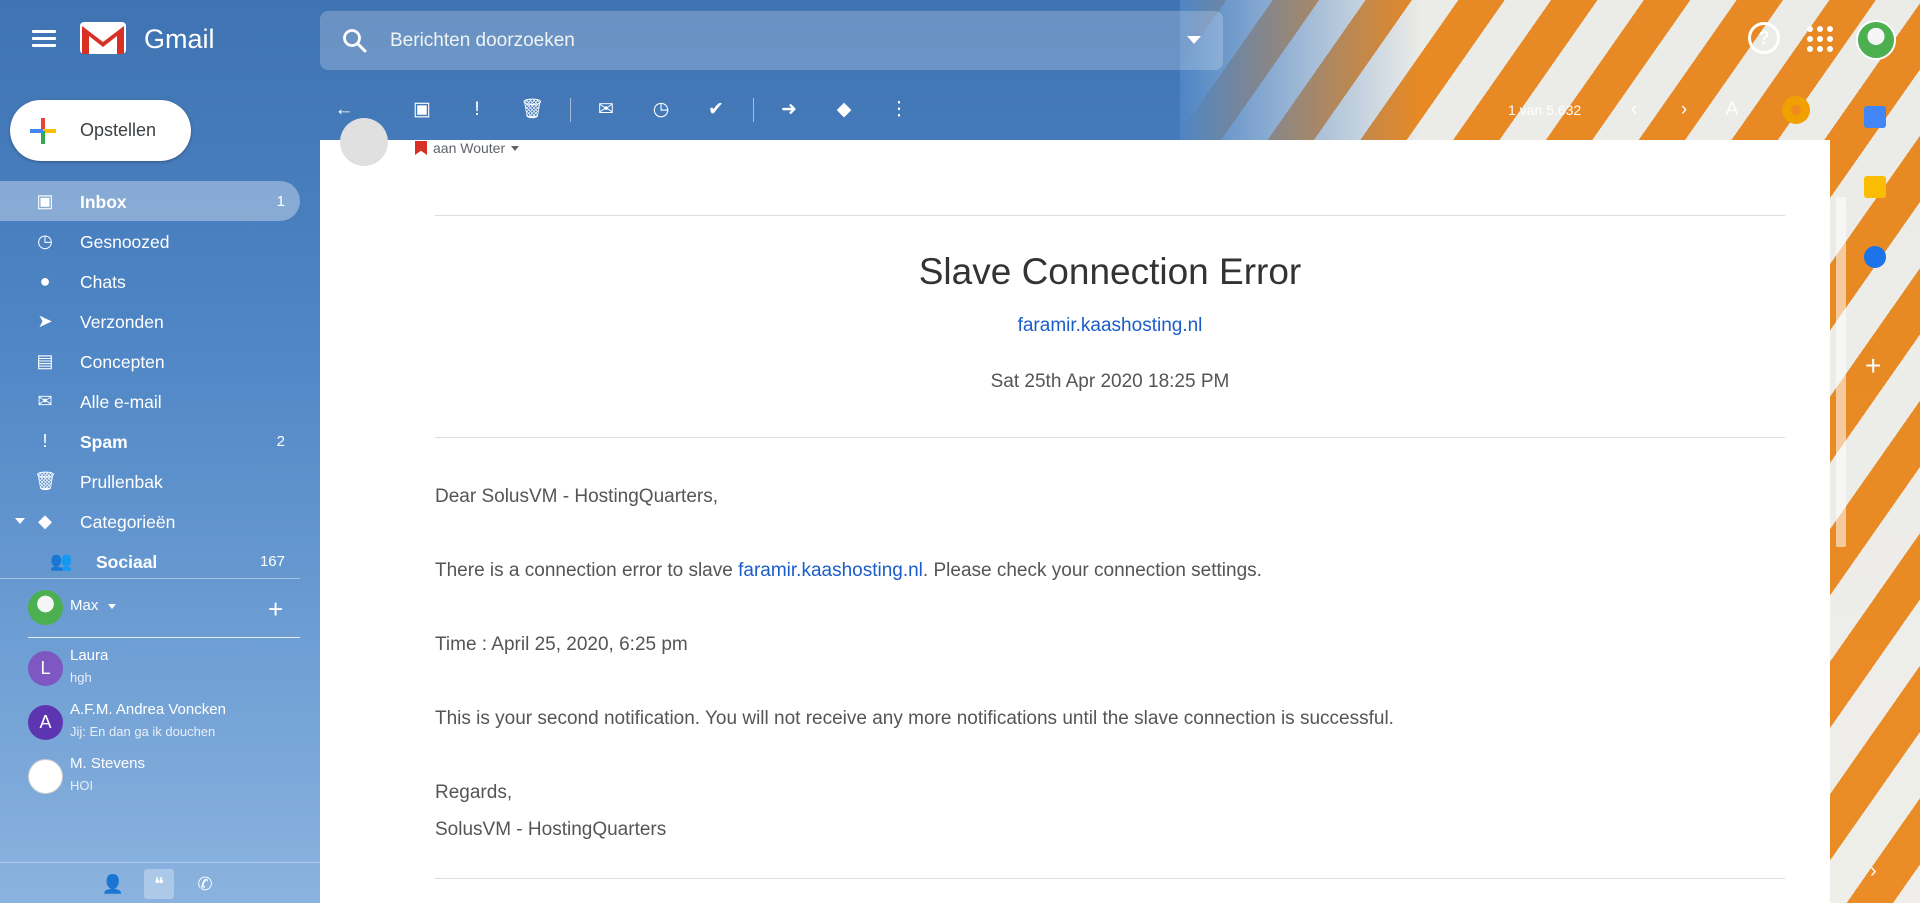  What do you see at coordinates (1194, 40) in the screenshot?
I see `search-options-icon` at bounding box center [1194, 40].